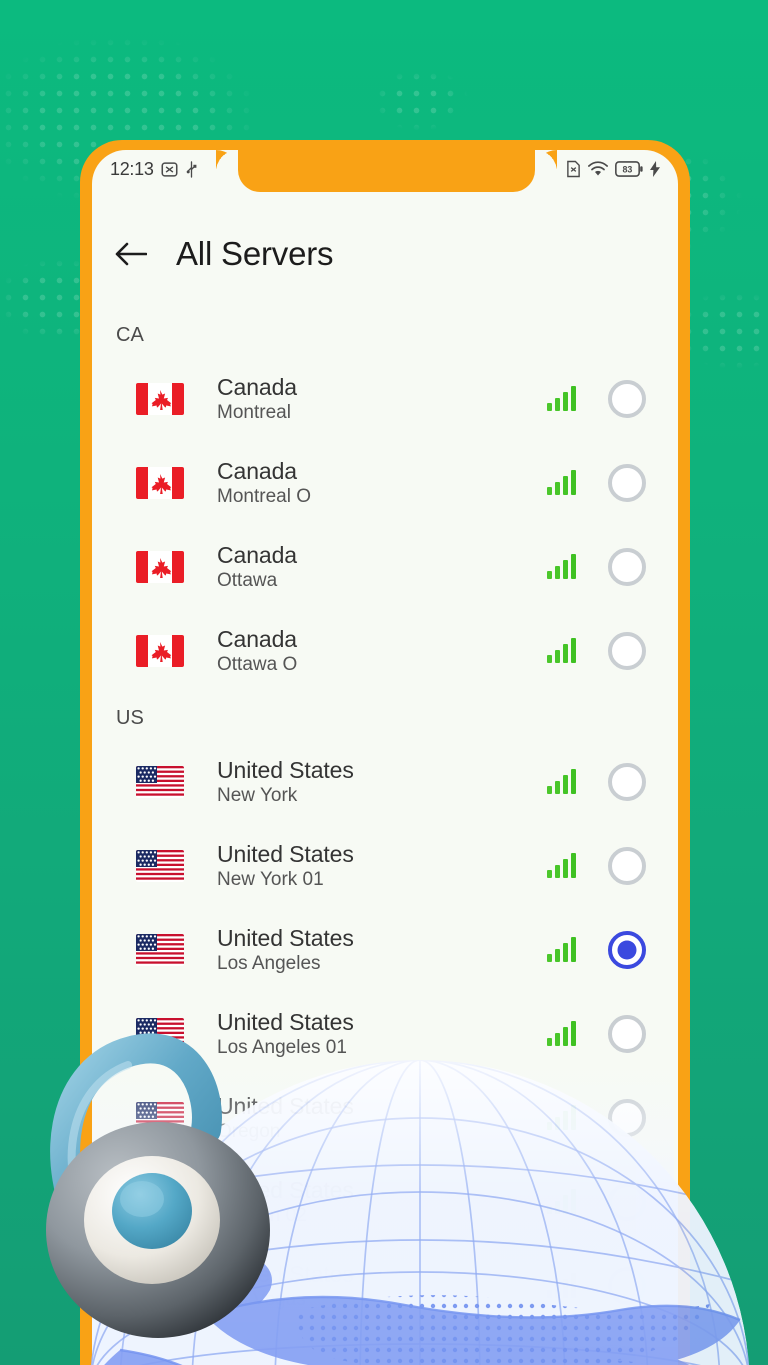 The image size is (768, 1365). Describe the element at coordinates (613, 169) in the screenshot. I see `status-bar-right: 83` at that location.